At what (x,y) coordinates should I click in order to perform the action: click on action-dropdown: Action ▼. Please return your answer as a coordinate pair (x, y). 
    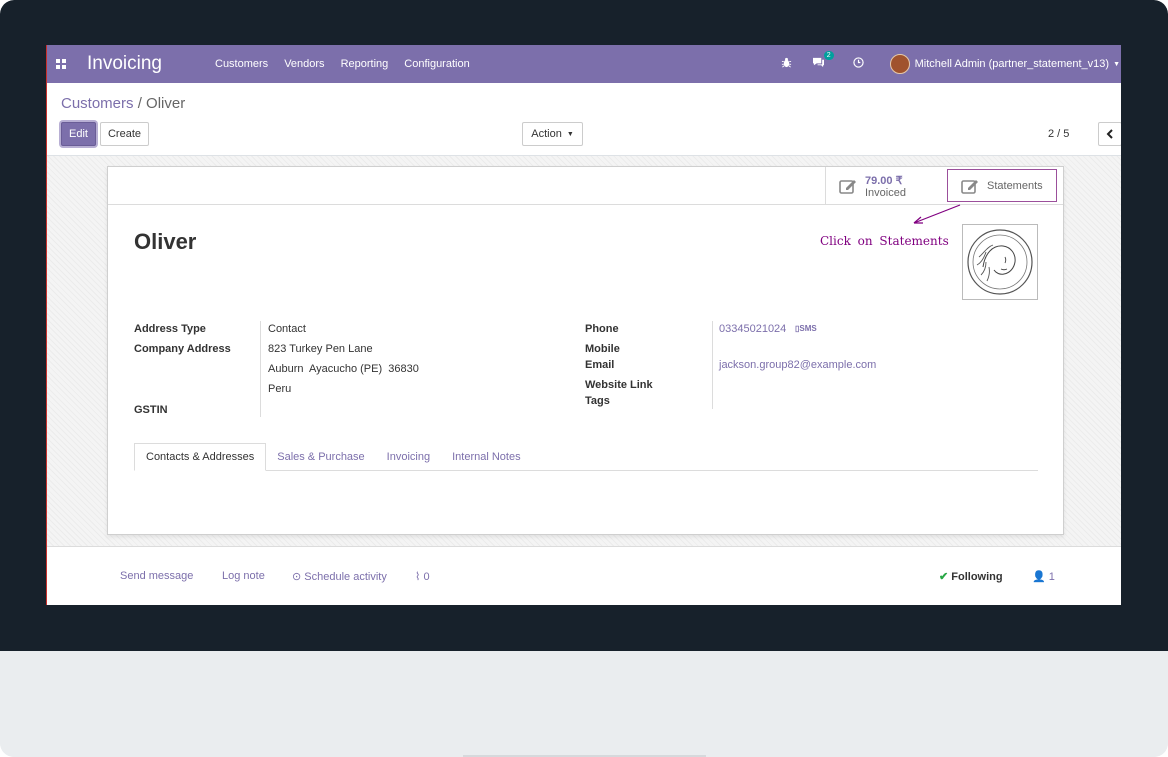
    Looking at the image, I should click on (552, 134).